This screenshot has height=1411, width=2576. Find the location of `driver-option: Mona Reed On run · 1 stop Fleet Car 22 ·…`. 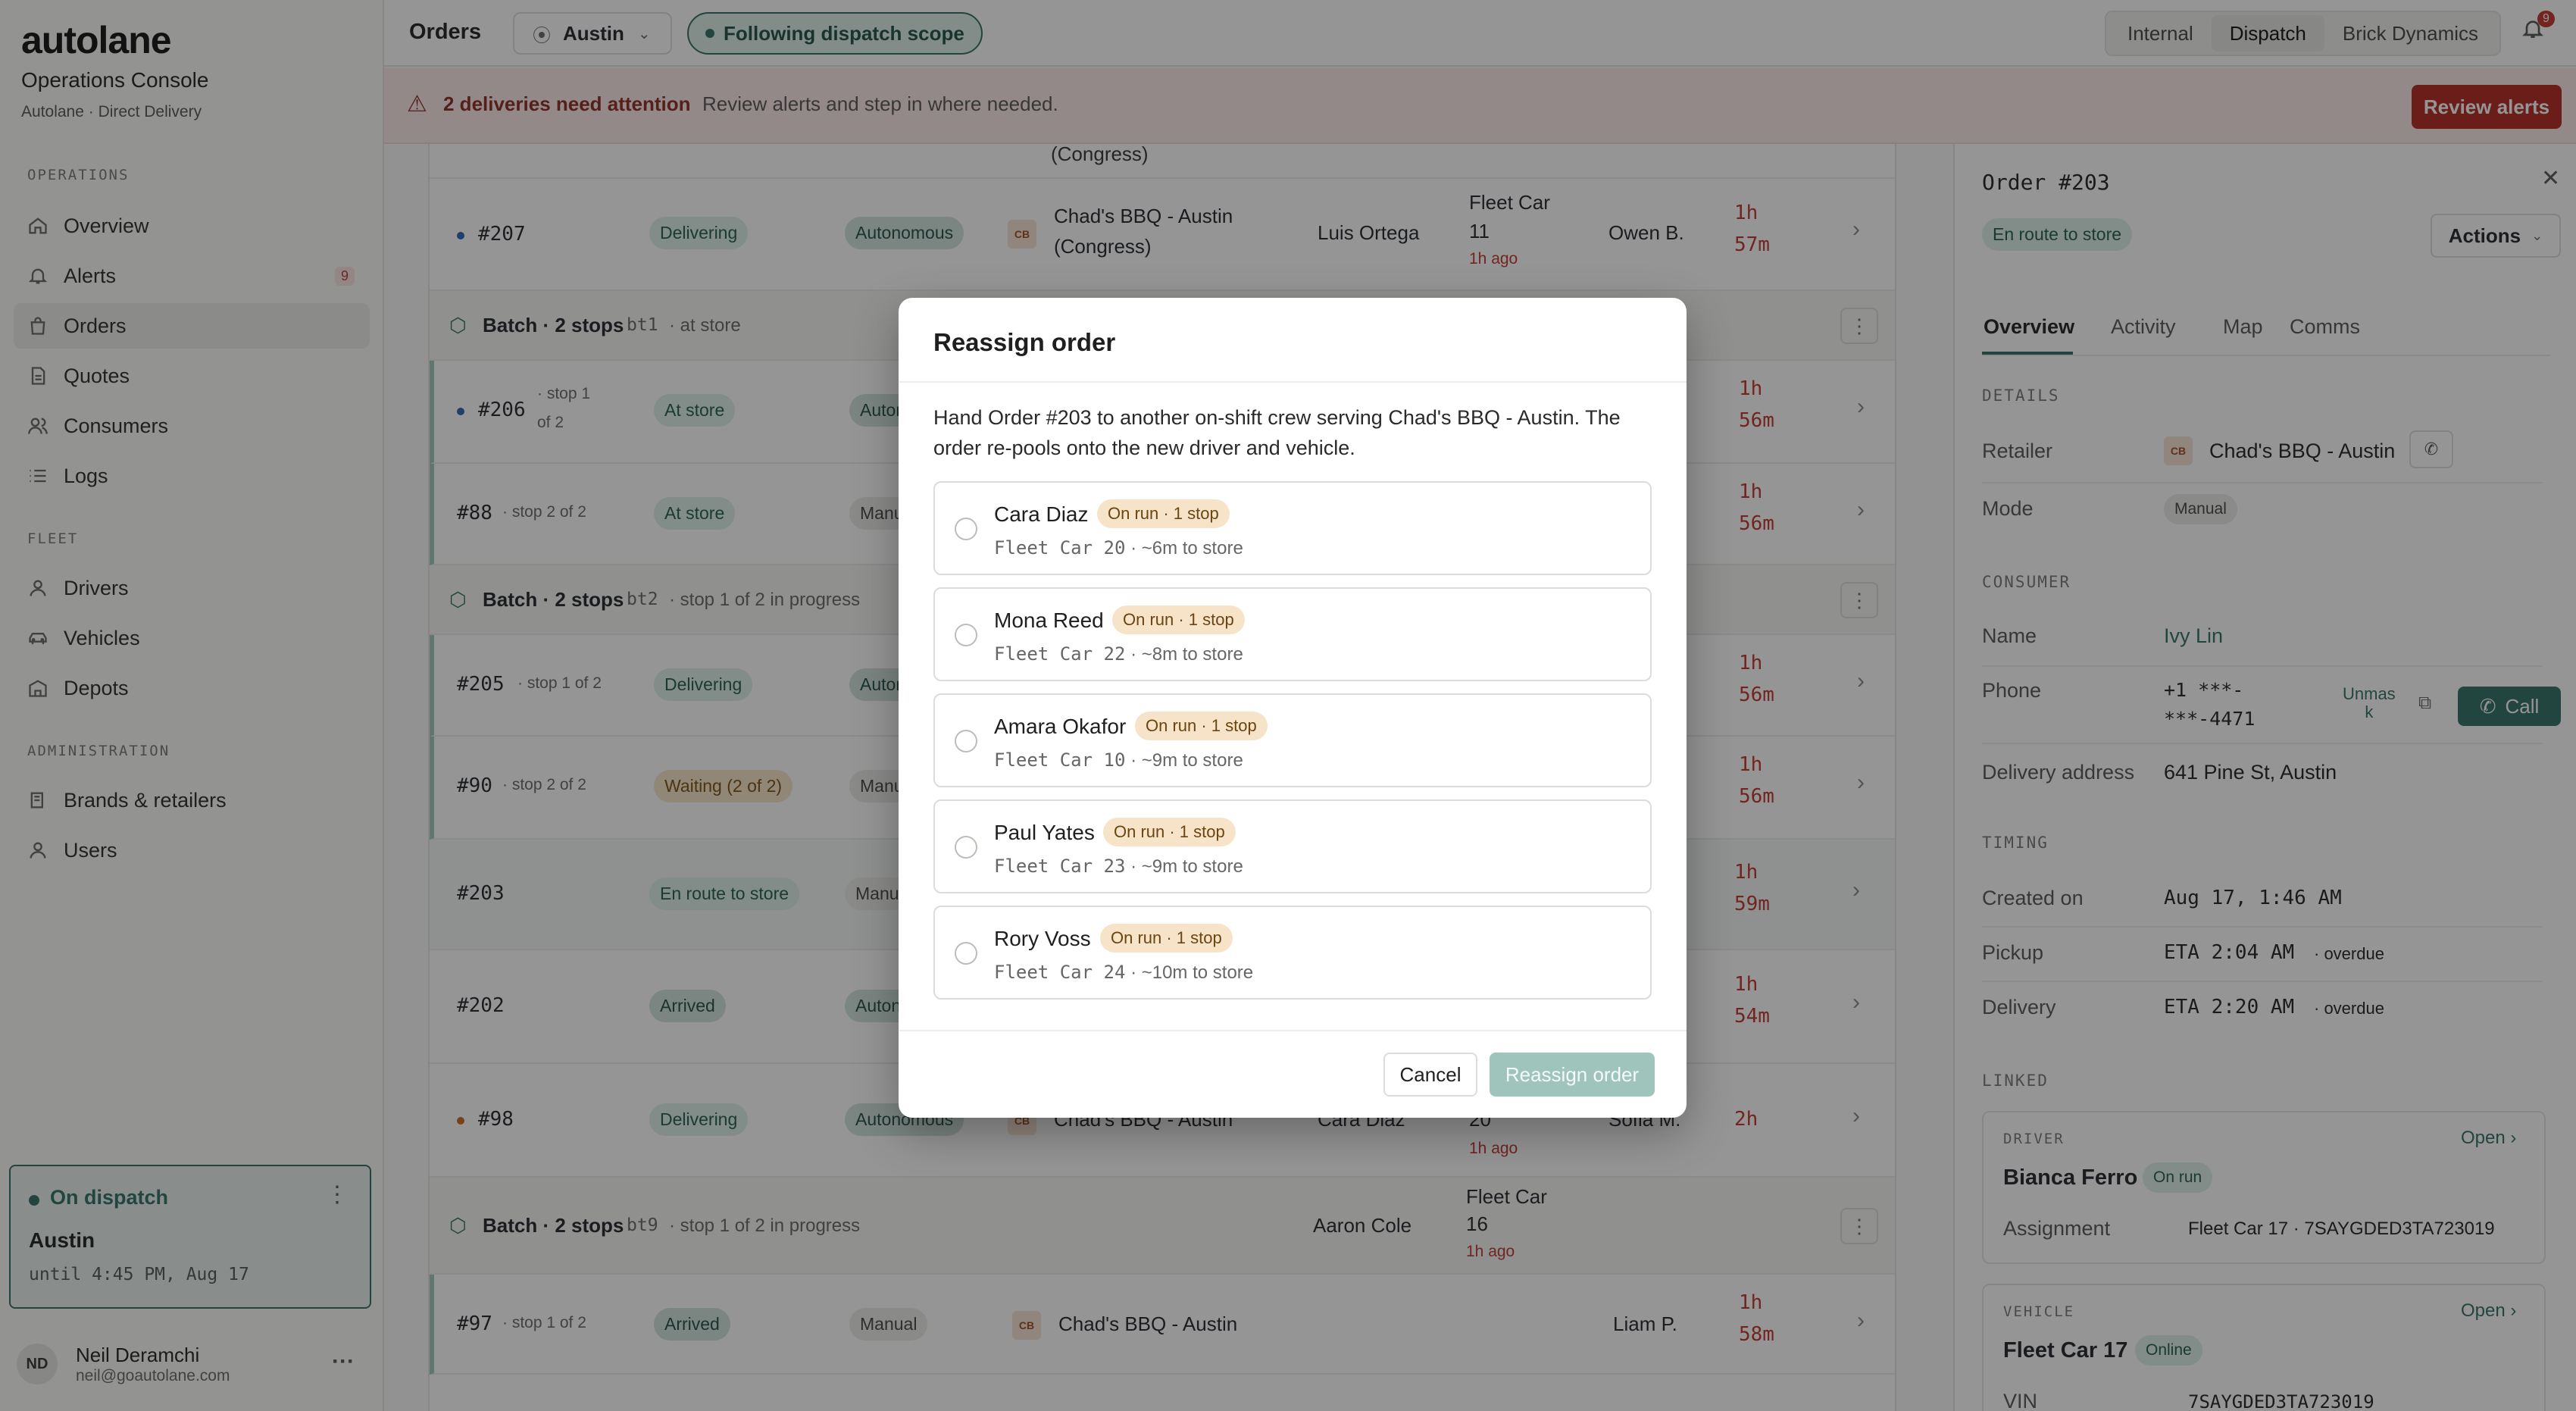

driver-option: Mona Reed On run · 1 stop Fleet Car 22 ·… is located at coordinates (1292, 634).